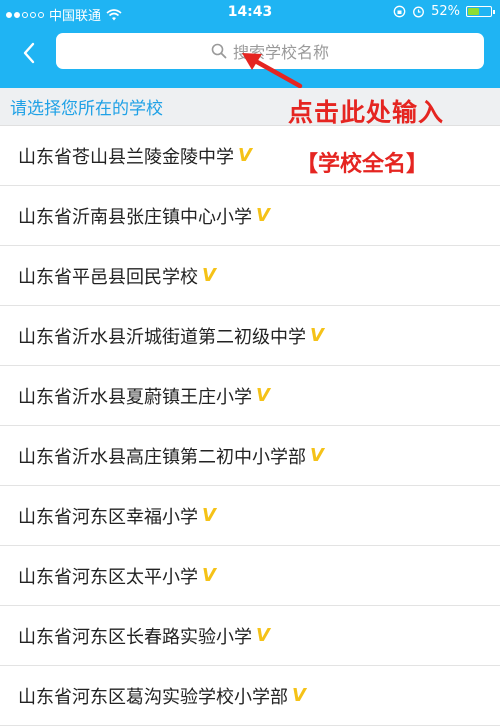 Image resolution: width=500 pixels, height=726 pixels. Describe the element at coordinates (480, 11) in the screenshot. I see `battery-icon` at that location.